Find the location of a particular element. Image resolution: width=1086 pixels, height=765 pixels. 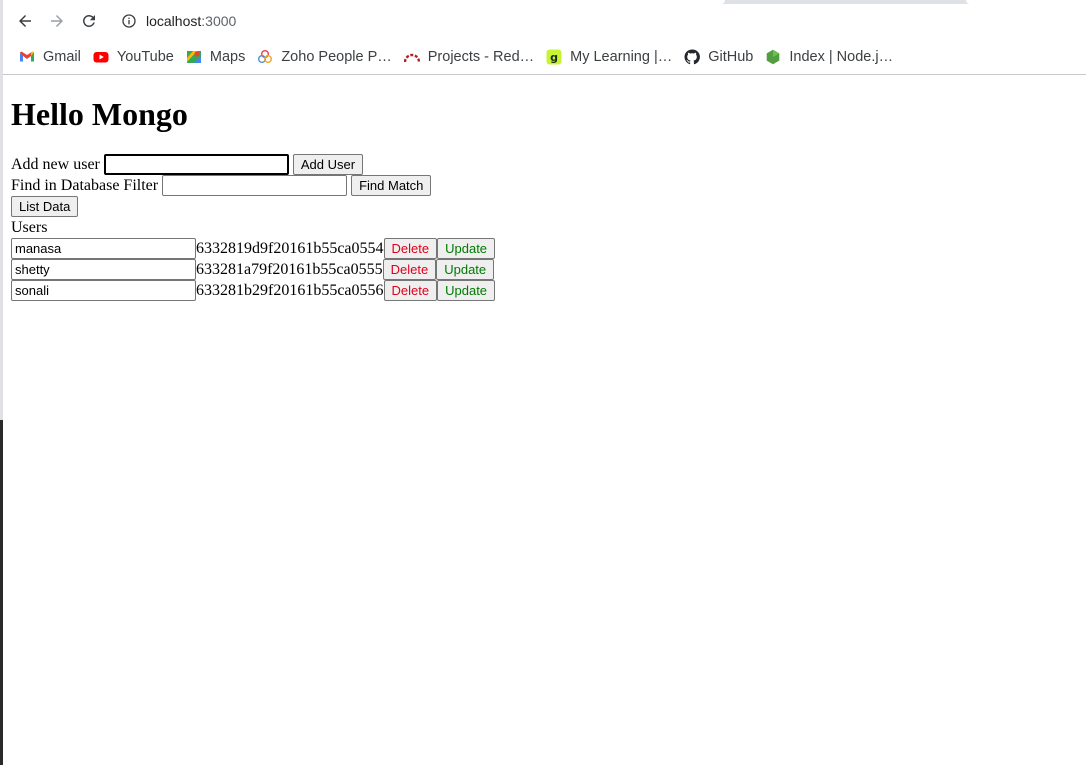

forward-button is located at coordinates (57, 21).